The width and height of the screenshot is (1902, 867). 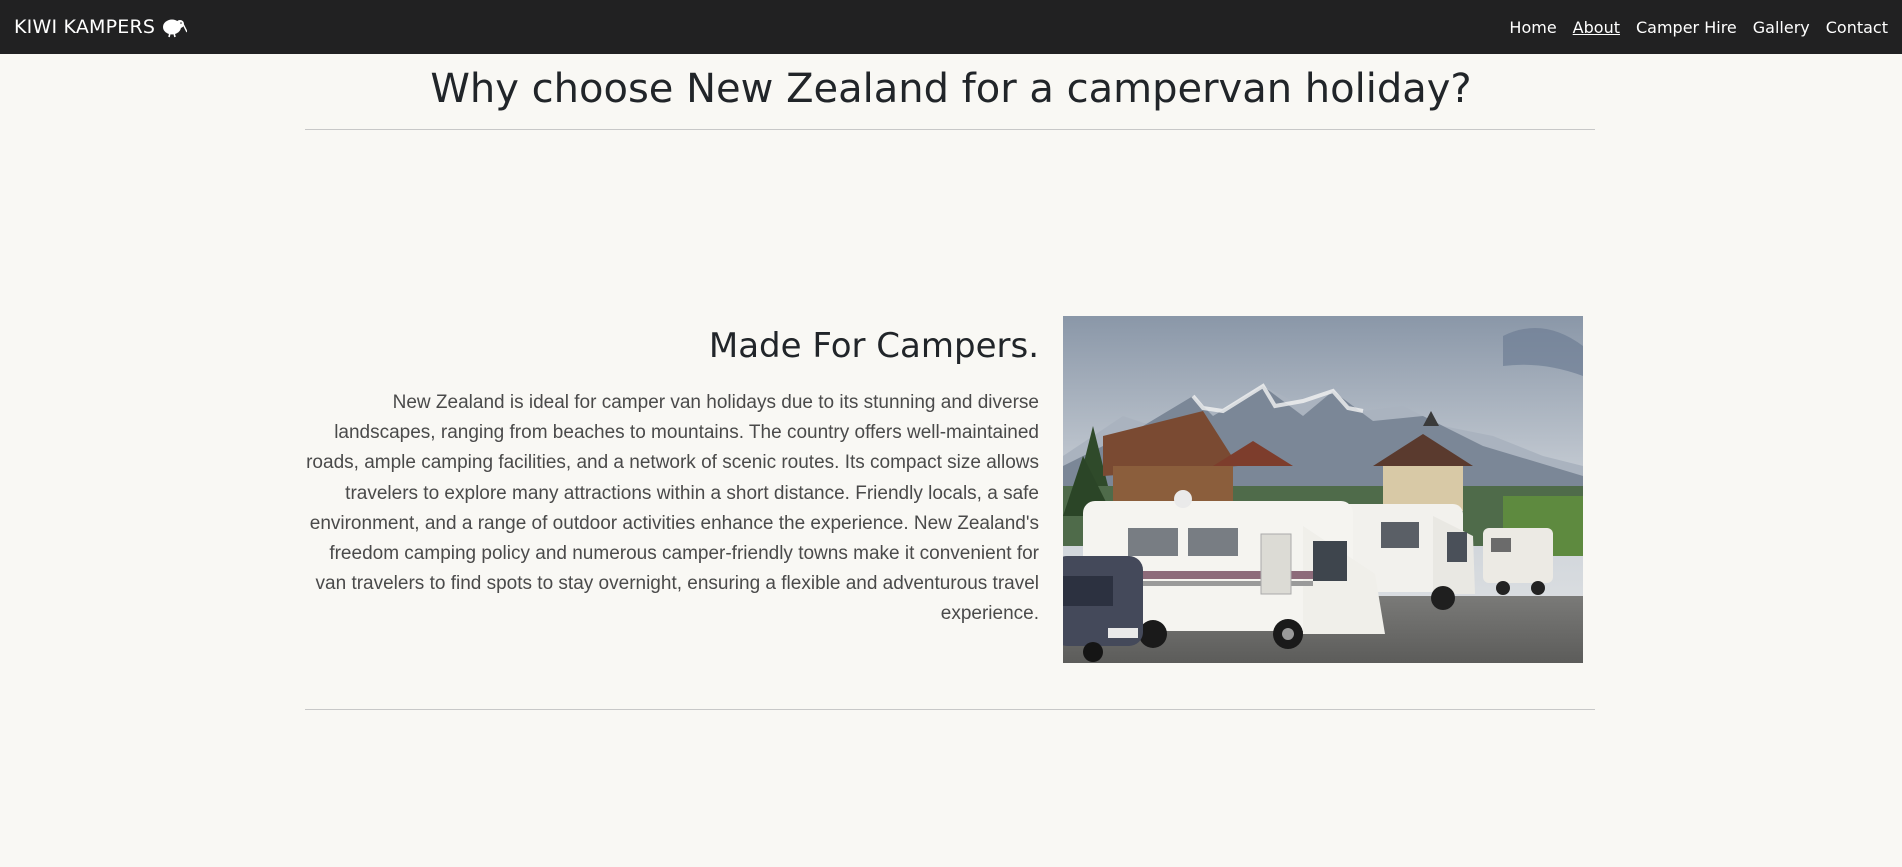 I want to click on nav-link-gallery: Gallery, so click(x=1781, y=27).